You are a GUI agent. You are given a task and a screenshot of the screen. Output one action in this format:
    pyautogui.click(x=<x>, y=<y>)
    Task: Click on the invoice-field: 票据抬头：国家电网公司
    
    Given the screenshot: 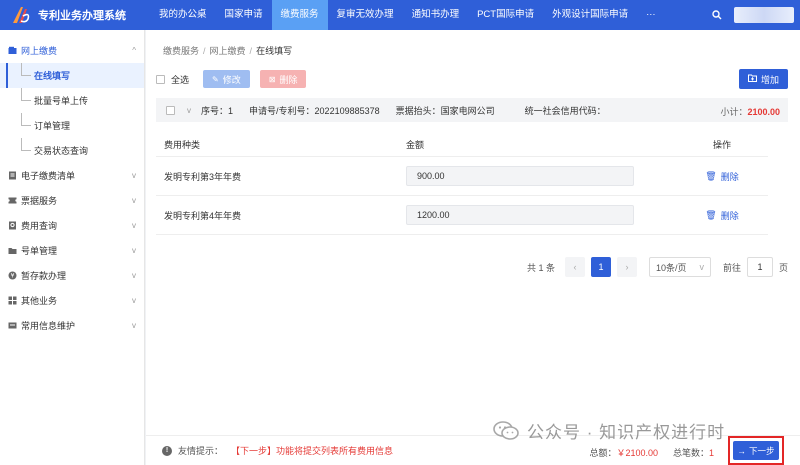 What is the action you would take?
    pyautogui.click(x=445, y=110)
    